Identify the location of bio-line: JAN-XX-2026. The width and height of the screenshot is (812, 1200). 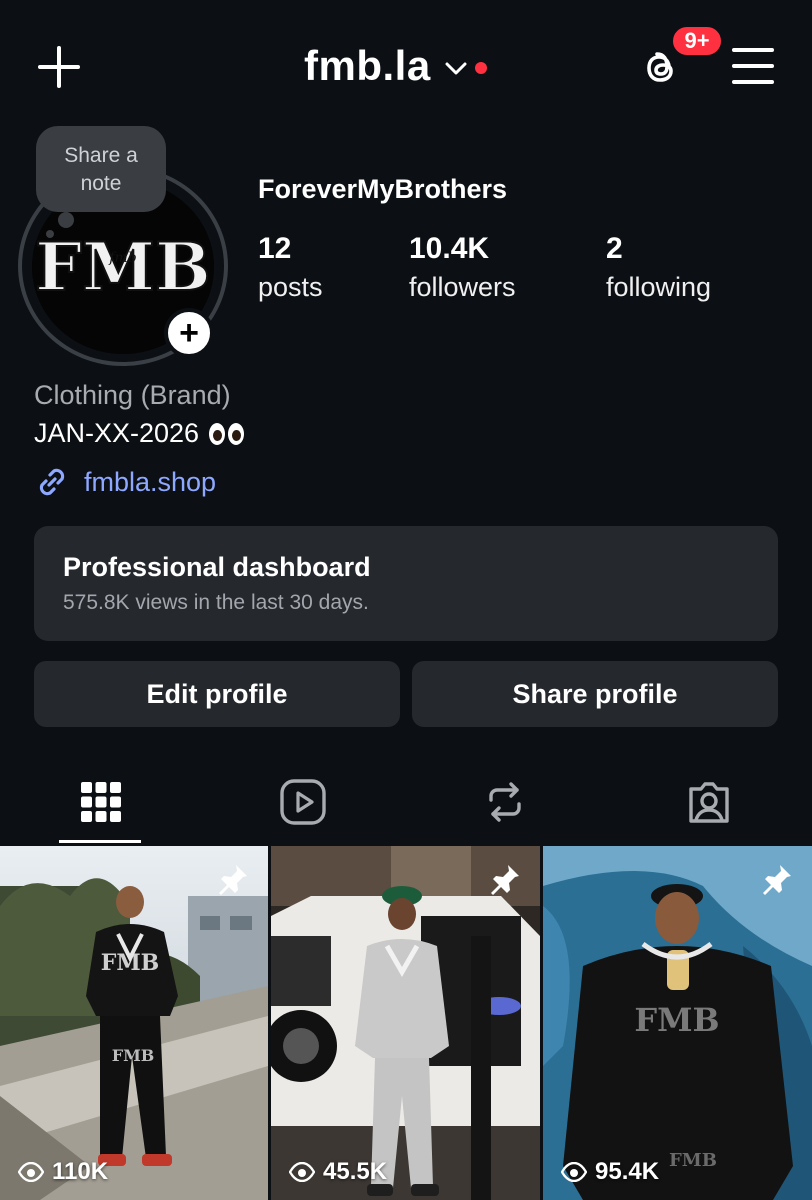
(117, 433).